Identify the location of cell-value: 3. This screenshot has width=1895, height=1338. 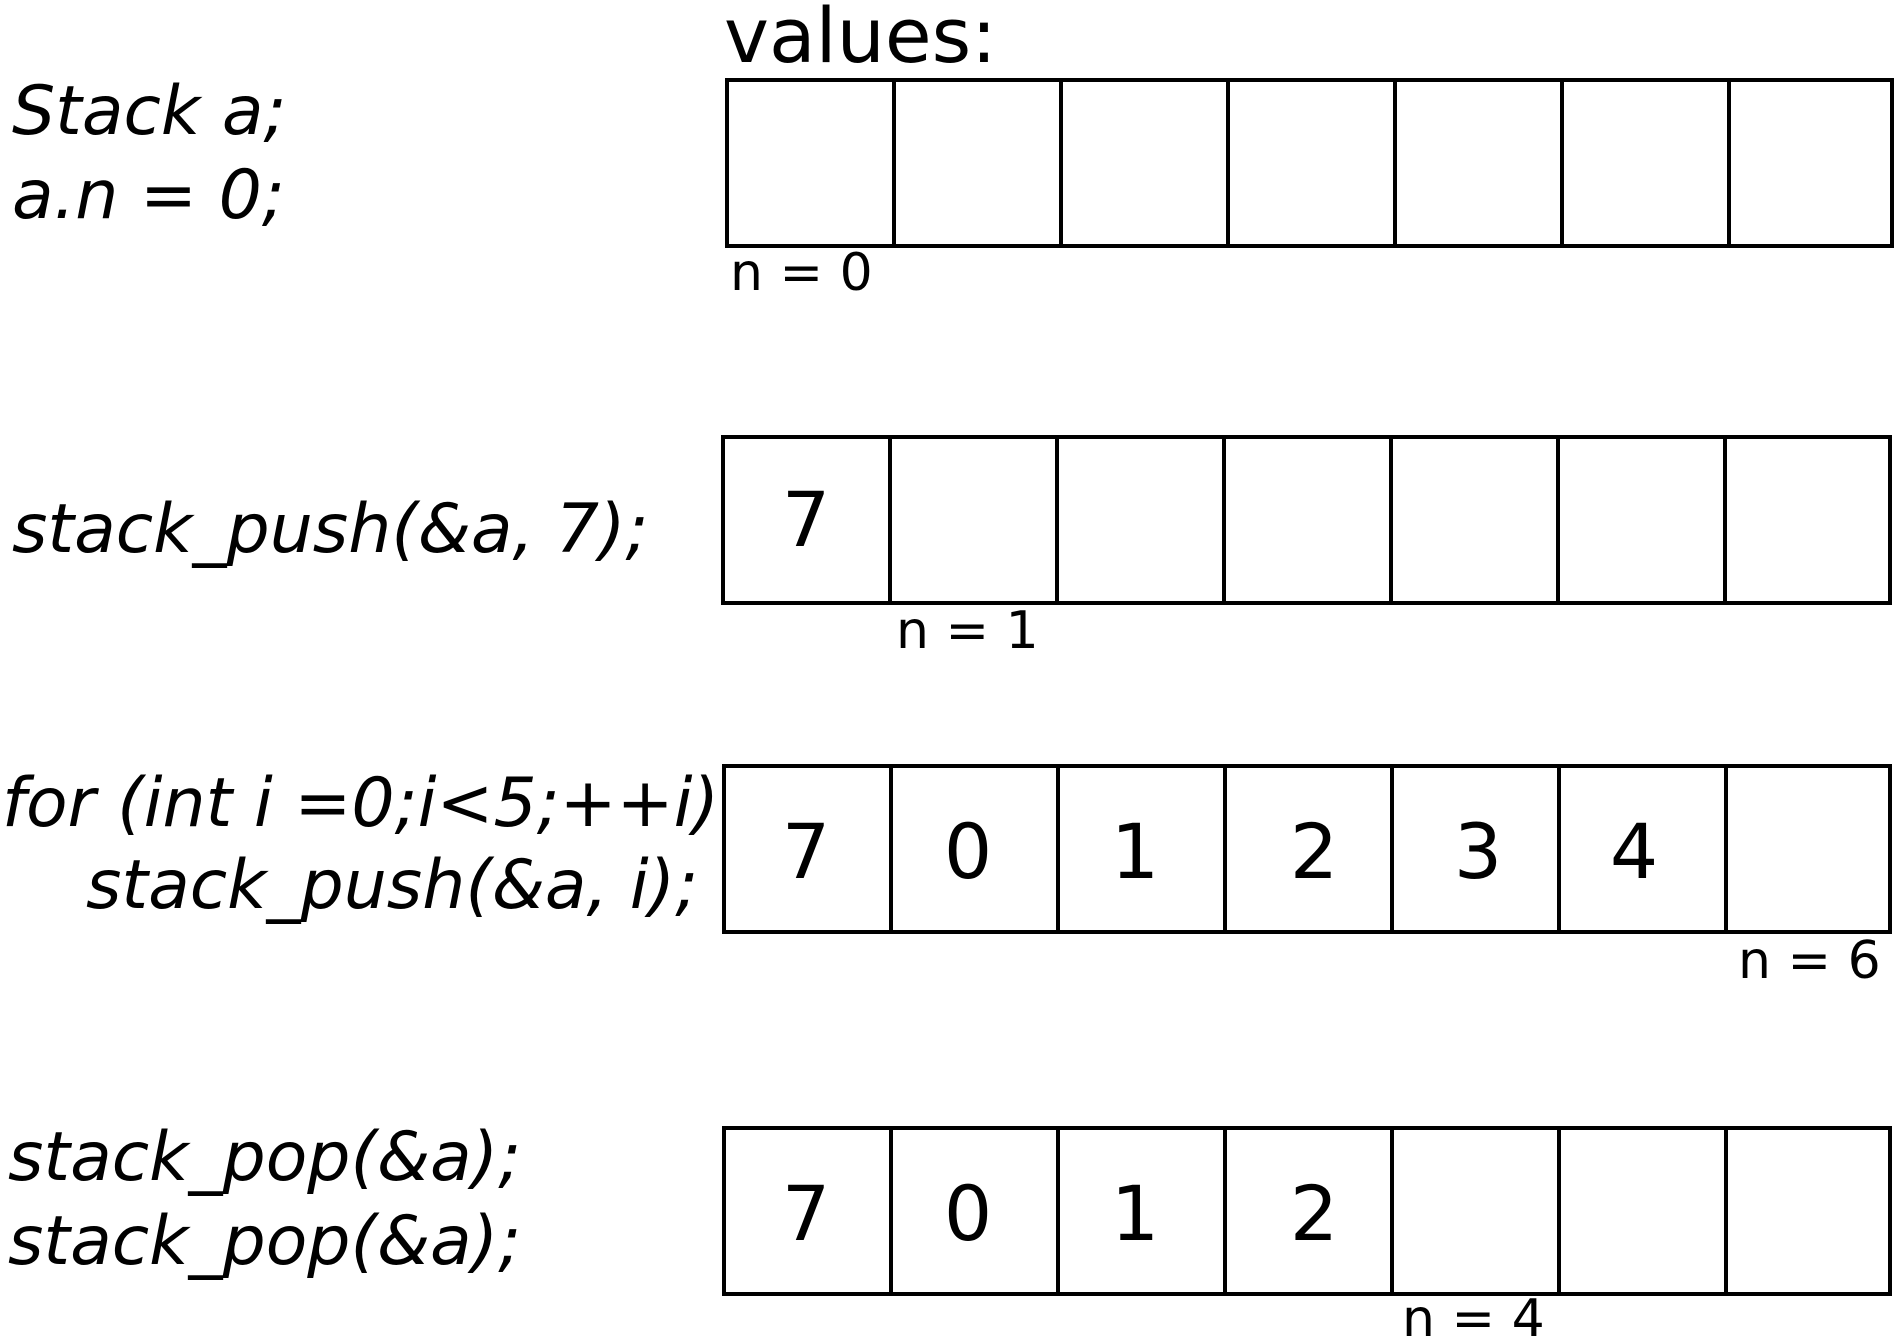
(1478, 851).